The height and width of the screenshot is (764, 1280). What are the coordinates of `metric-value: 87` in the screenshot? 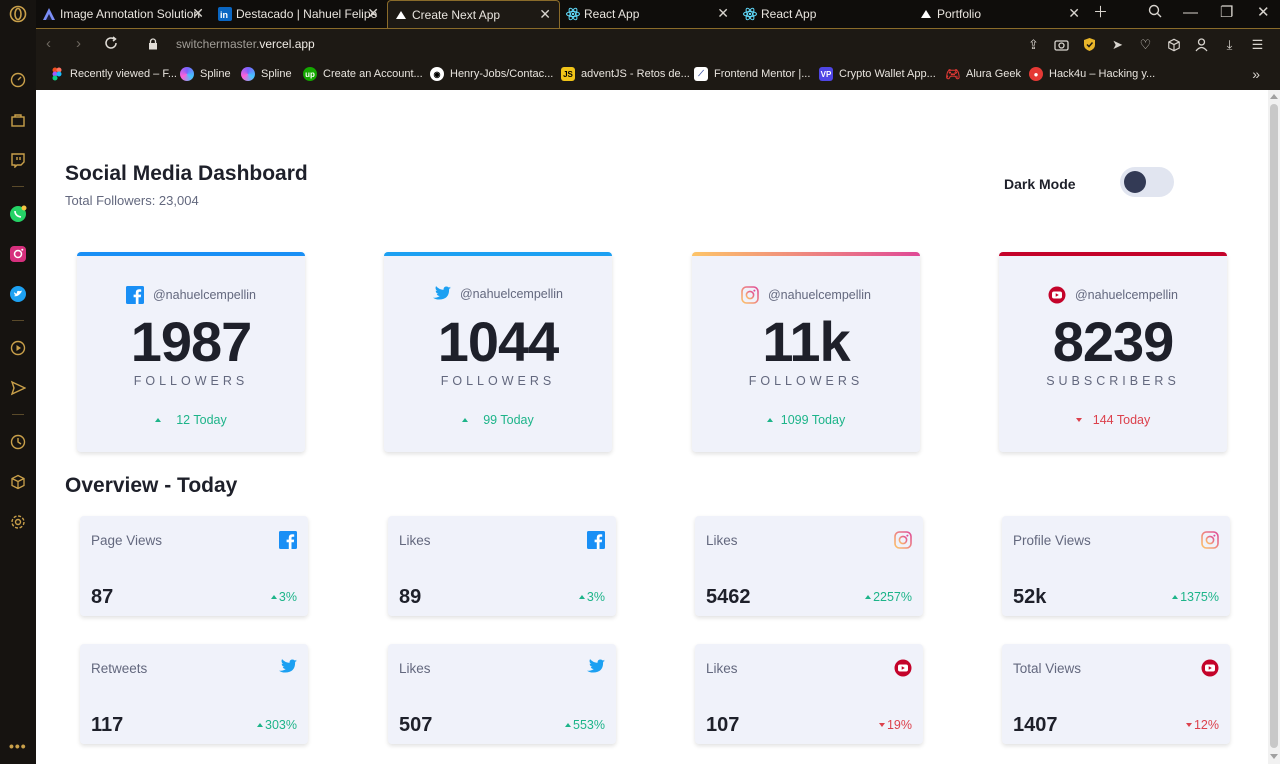 It's located at (102, 597).